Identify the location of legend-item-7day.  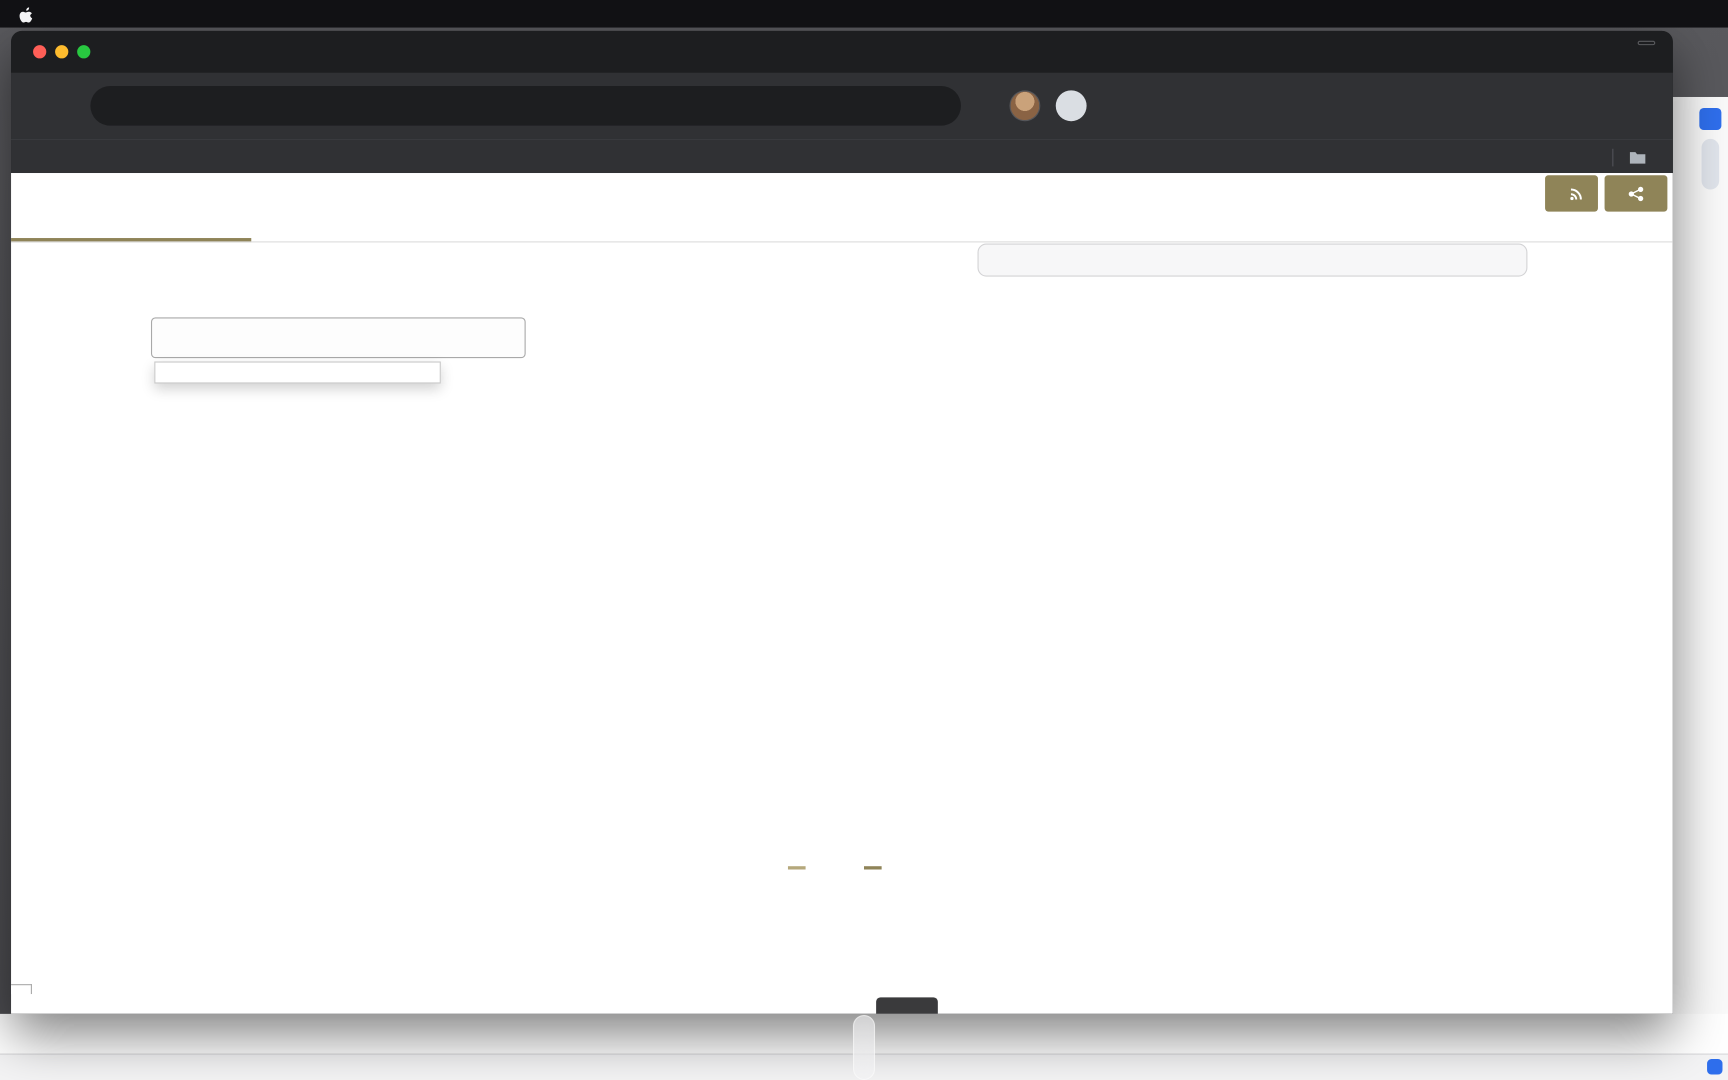
(801, 868).